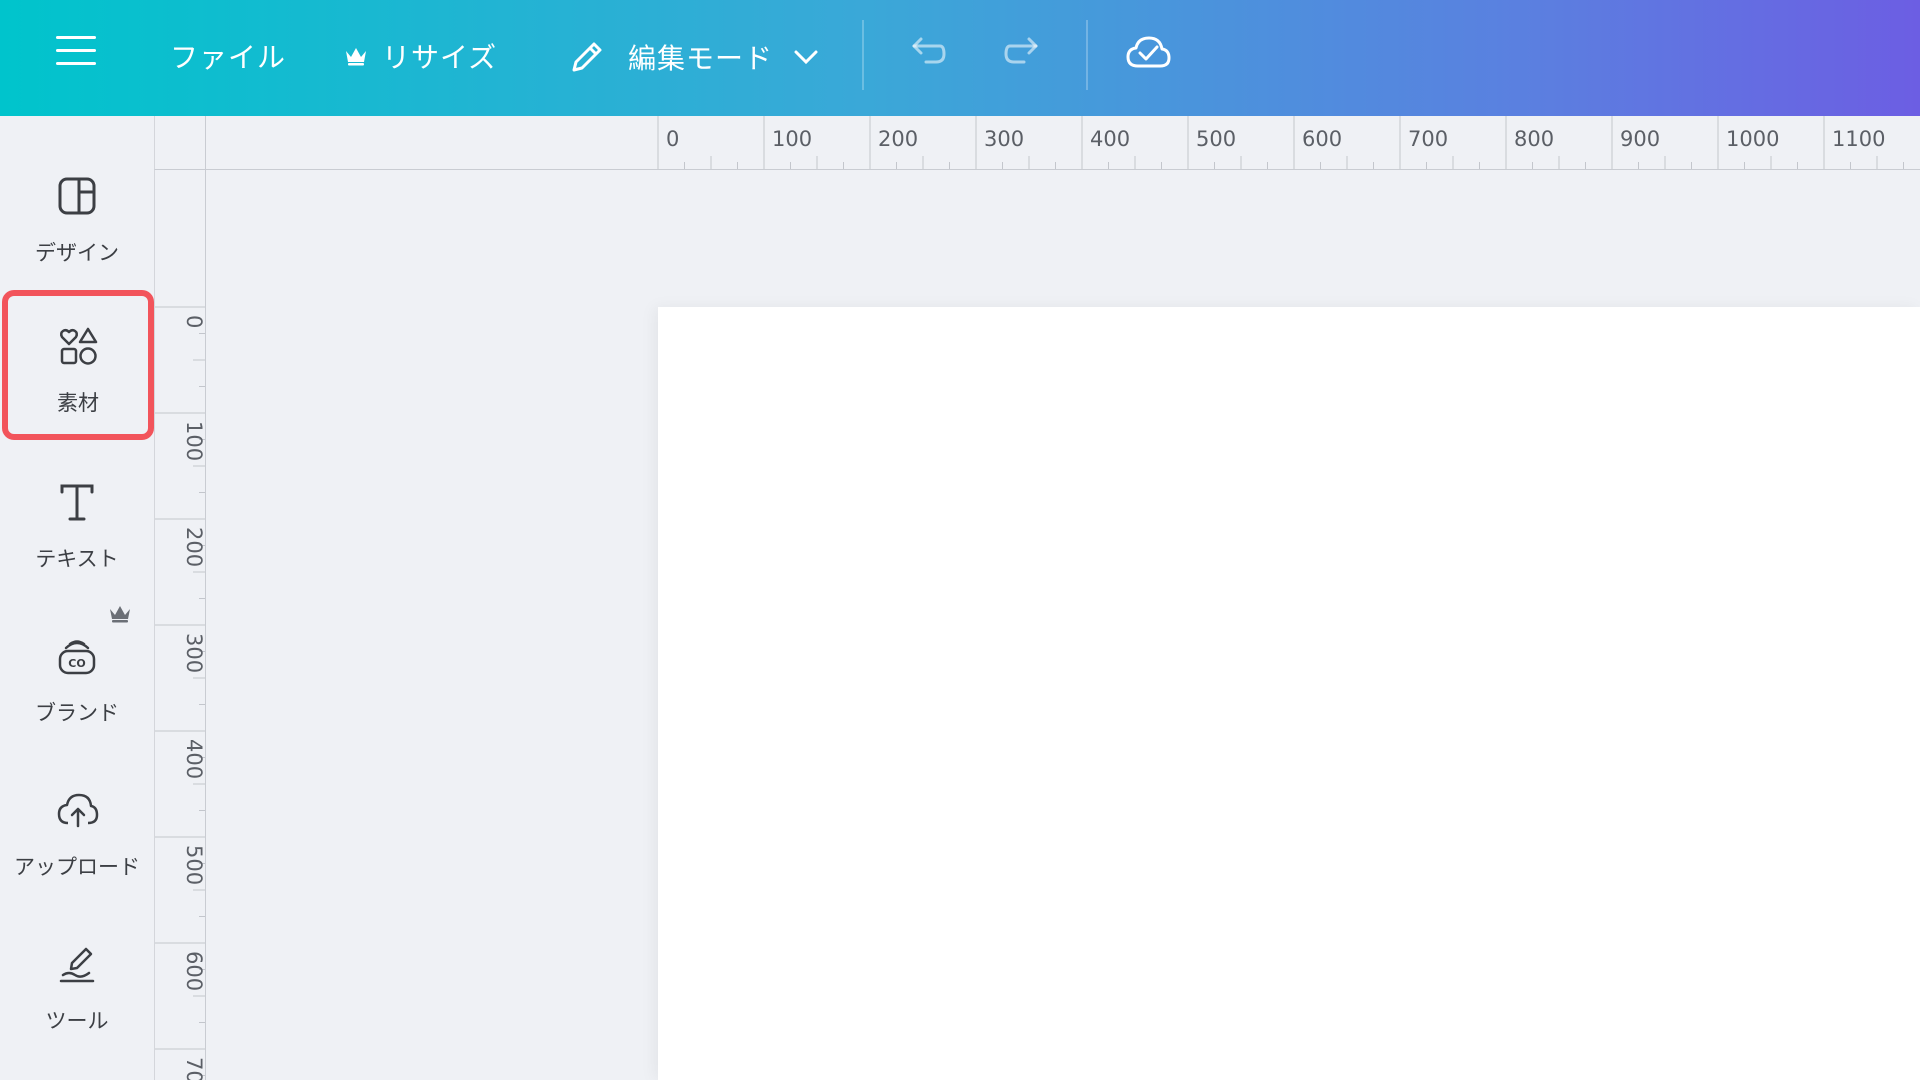  I want to click on edit-mode-label: 編集モード, so click(701, 58).